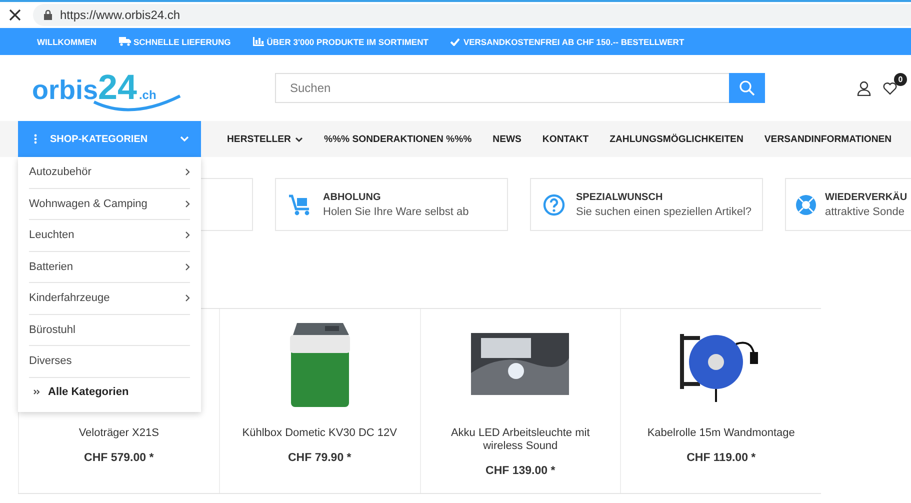 The height and width of the screenshot is (503, 911). I want to click on info-text: SCHNELLE LIEFERUNG, so click(182, 41).